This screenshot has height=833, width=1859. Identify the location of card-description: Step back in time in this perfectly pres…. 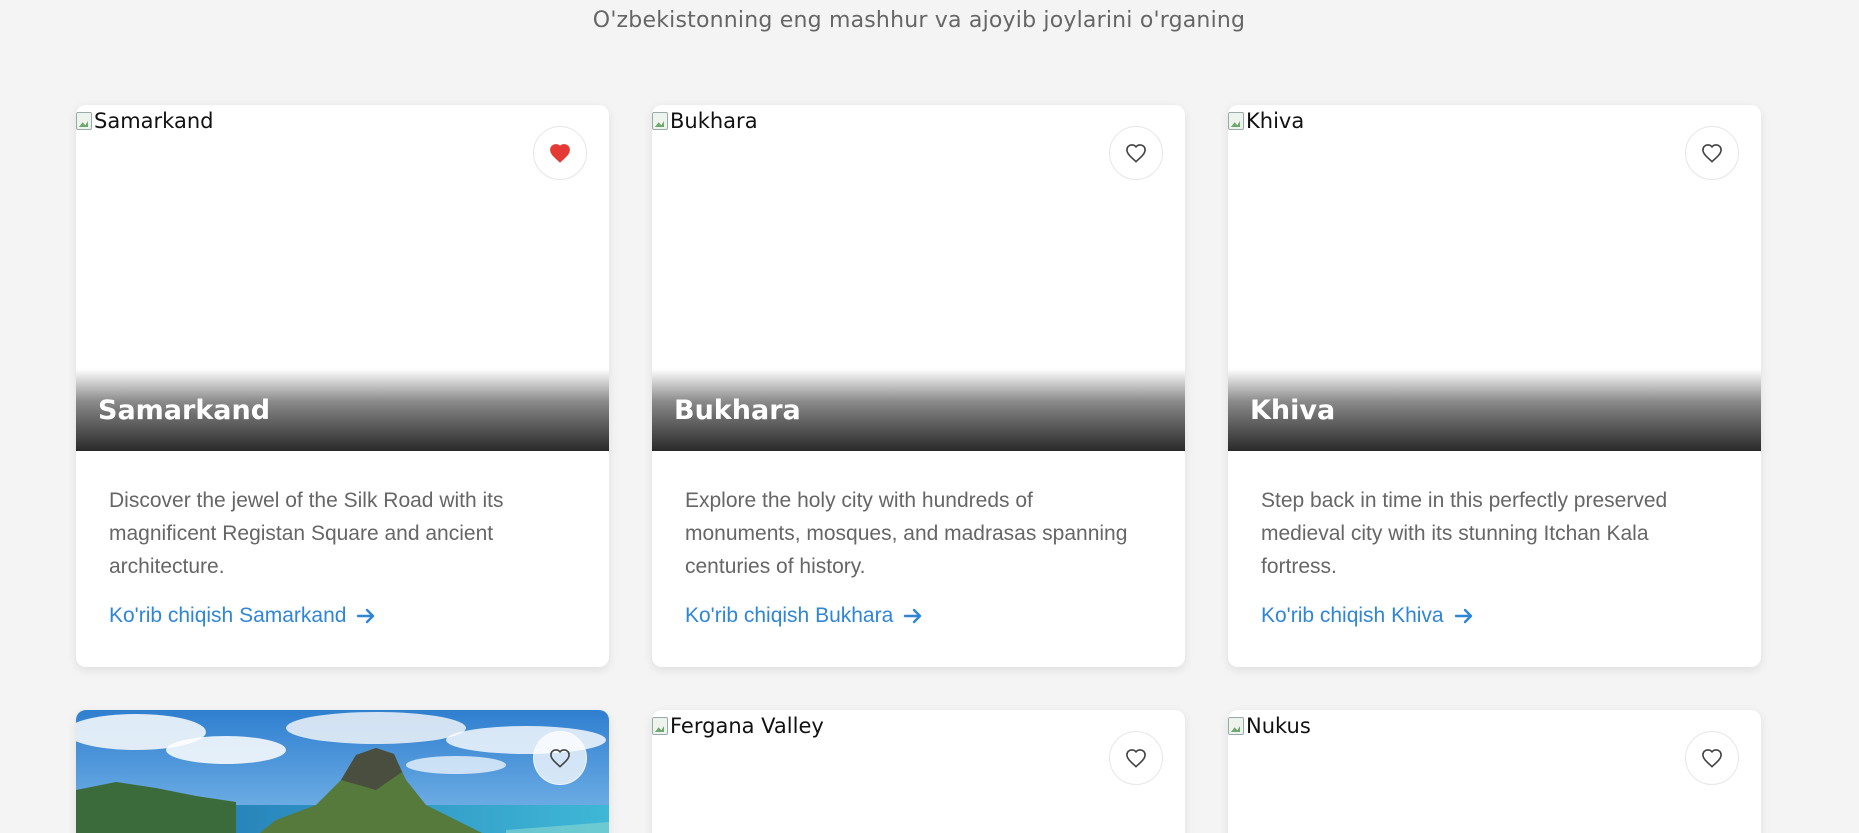
(1464, 533).